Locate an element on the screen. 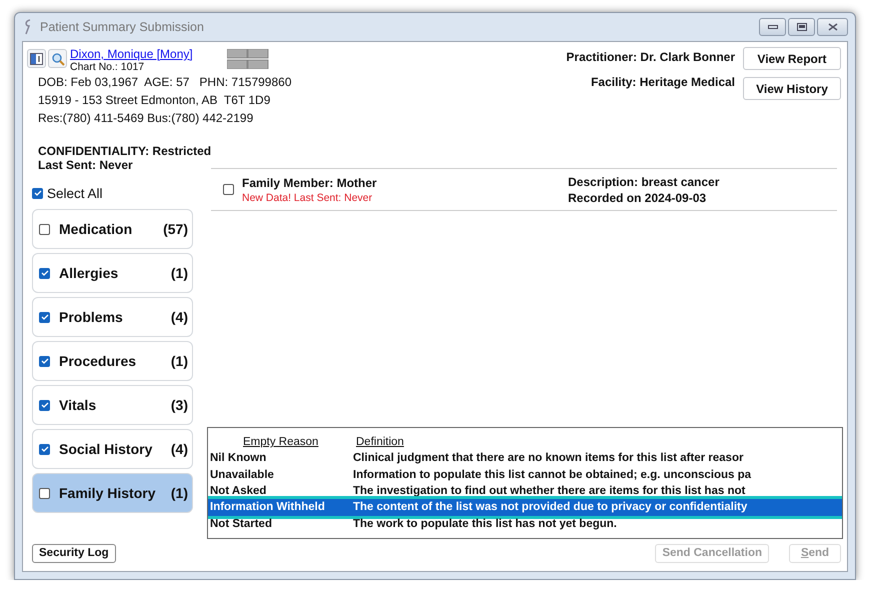 The width and height of the screenshot is (869, 591). category-label: Problems is located at coordinates (91, 317).